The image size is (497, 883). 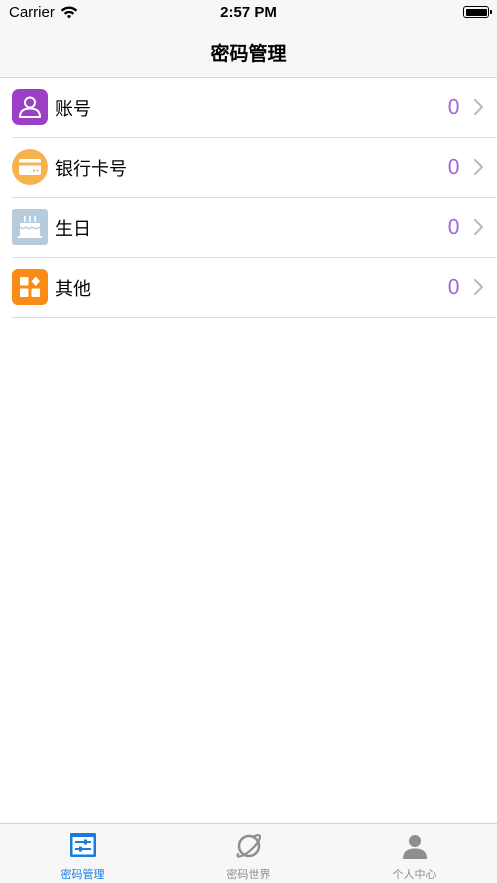 I want to click on battery-icon, so click(x=477, y=12).